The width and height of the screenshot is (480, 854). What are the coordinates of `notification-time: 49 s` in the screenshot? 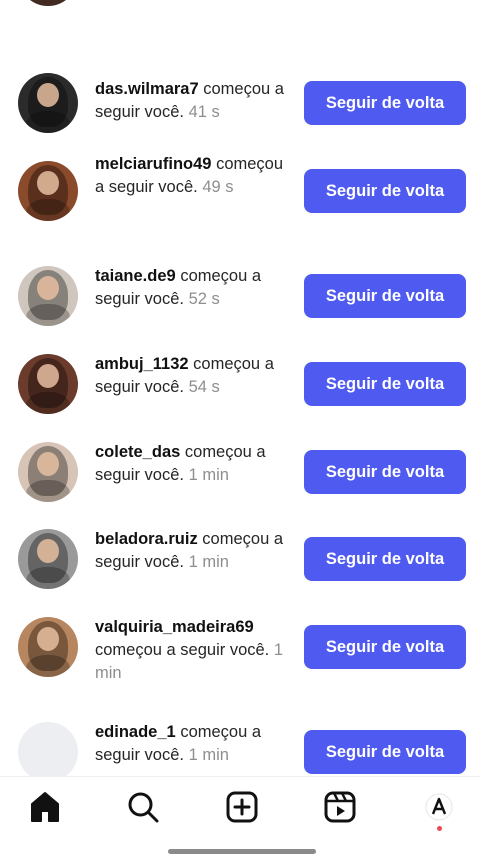 It's located at (218, 187).